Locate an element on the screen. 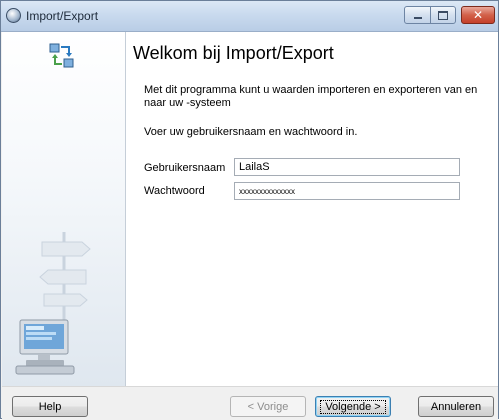 This screenshot has height=420, width=499. app-icon is located at coordinates (13, 15).